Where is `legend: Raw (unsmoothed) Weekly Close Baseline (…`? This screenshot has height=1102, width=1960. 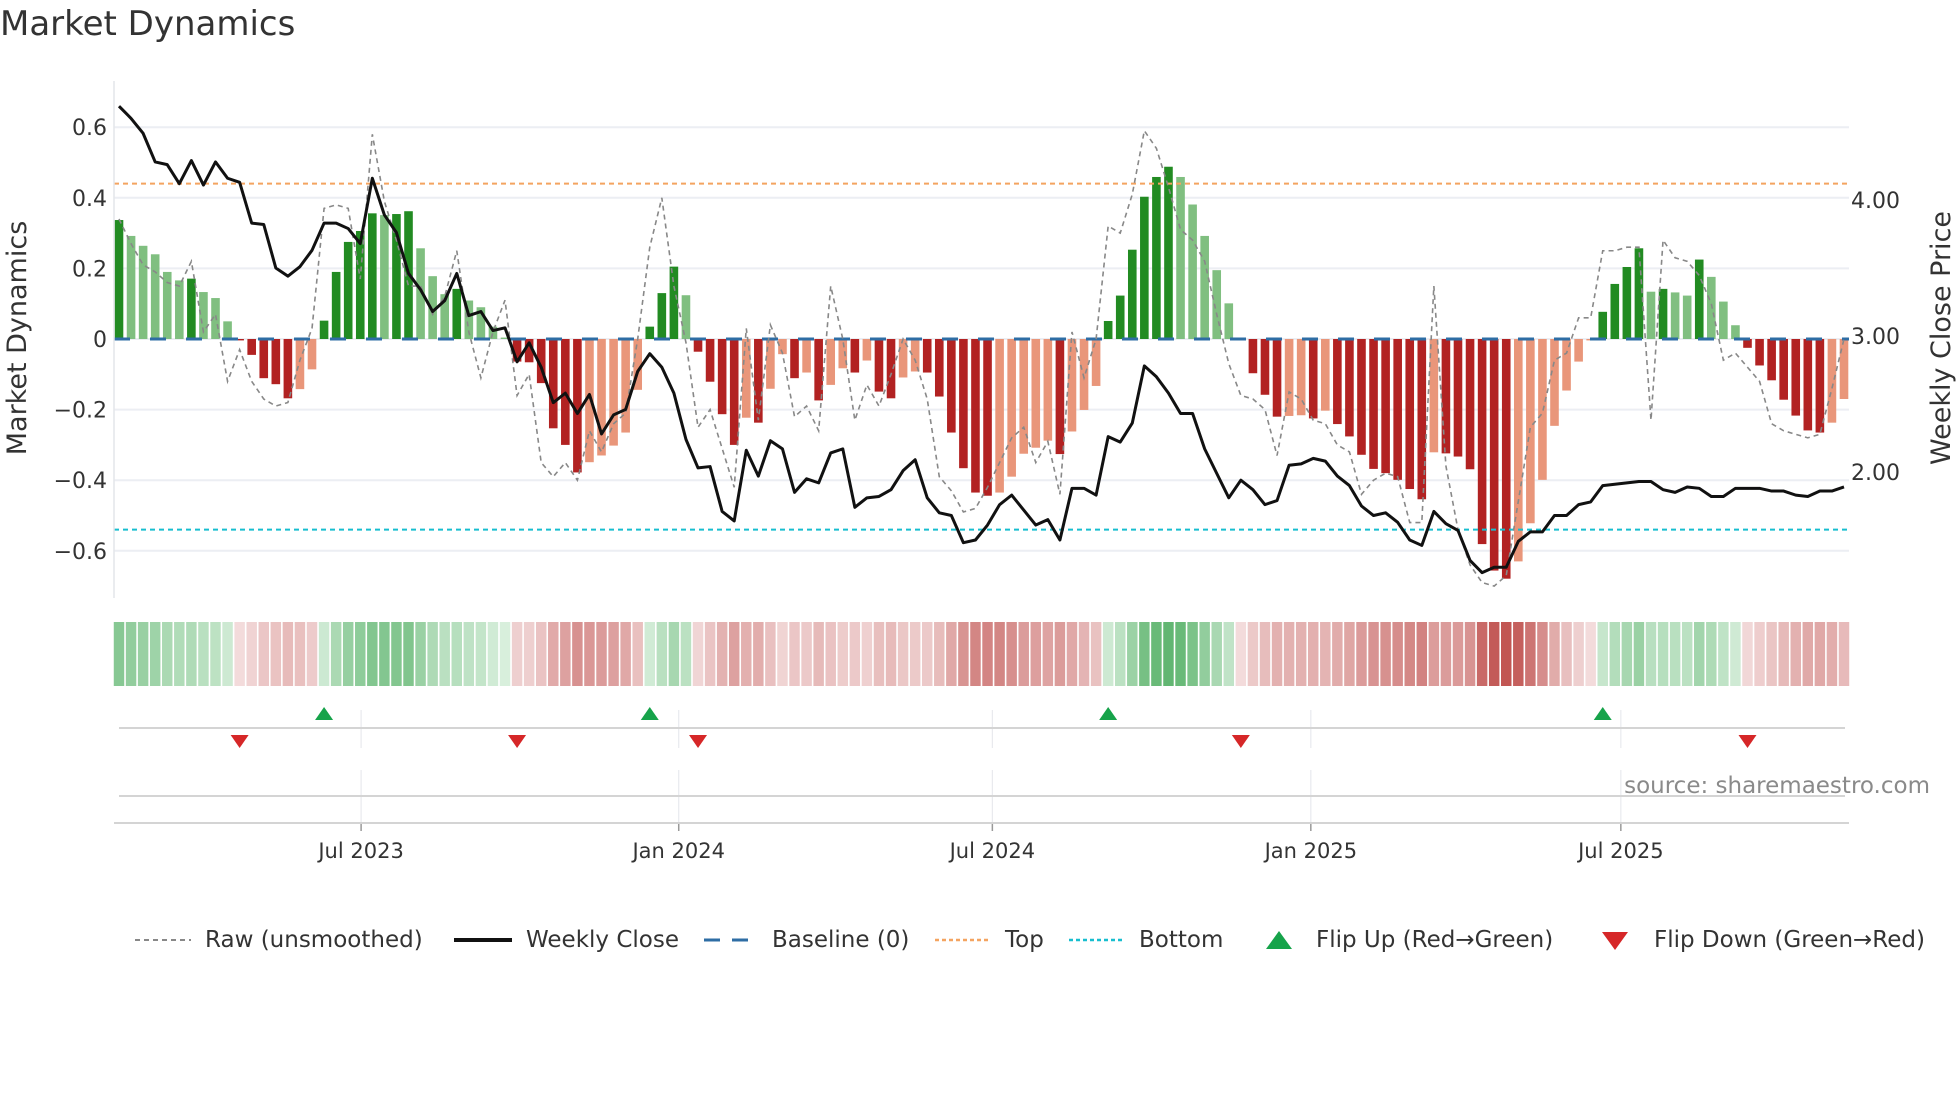
legend: Raw (unsmoothed) Weekly Close Baseline (… is located at coordinates (980, 940).